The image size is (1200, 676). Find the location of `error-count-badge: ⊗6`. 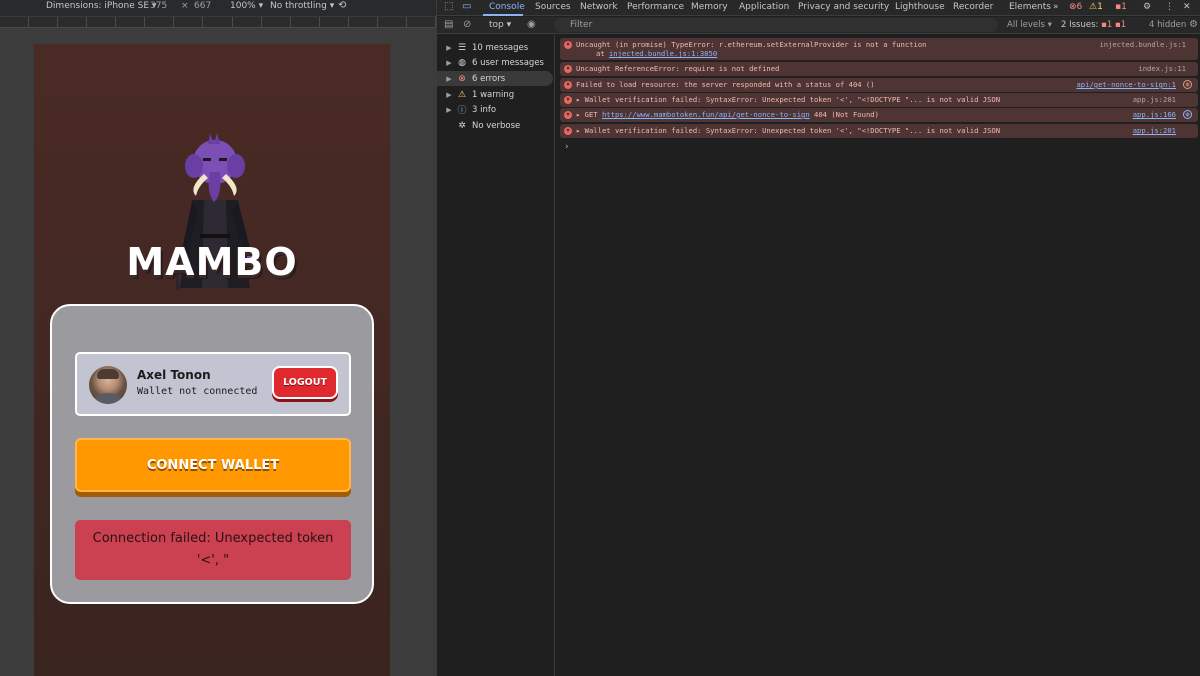

error-count-badge: ⊗6 is located at coordinates (1075, 7).